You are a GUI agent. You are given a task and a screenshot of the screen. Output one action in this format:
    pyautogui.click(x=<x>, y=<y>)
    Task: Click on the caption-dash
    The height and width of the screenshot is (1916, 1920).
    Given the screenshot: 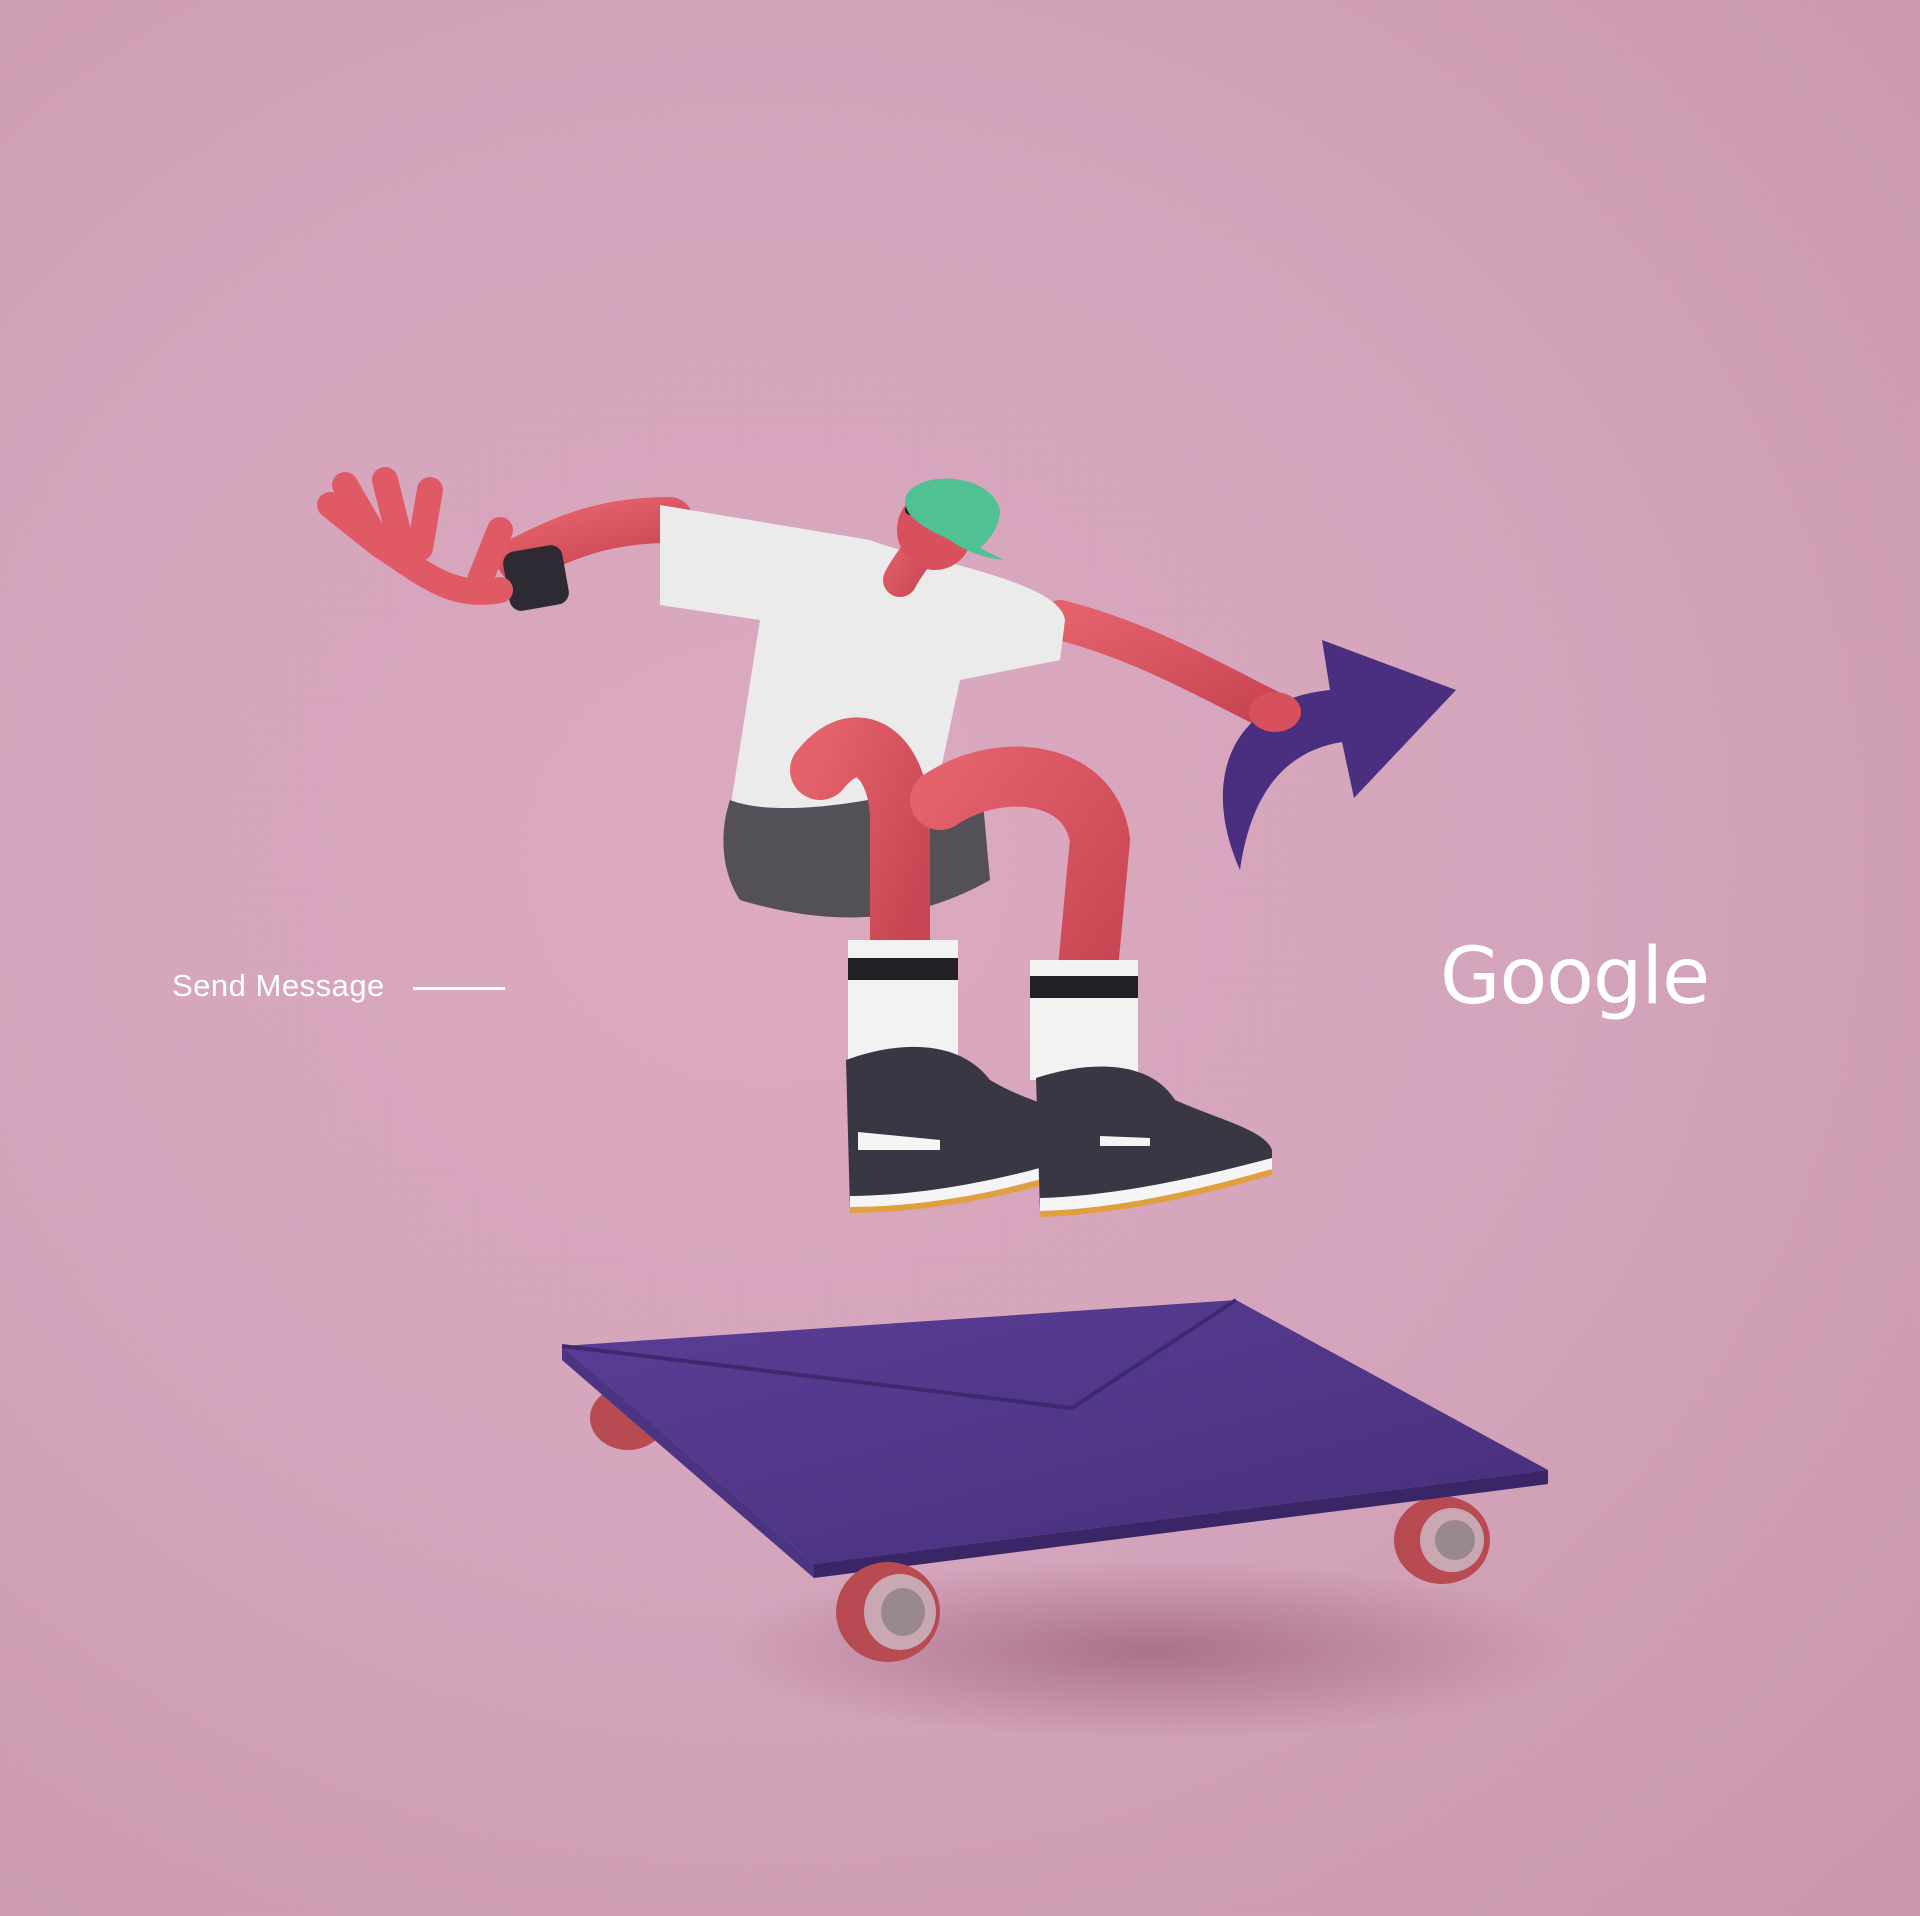 What is the action you would take?
    pyautogui.click(x=458, y=988)
    